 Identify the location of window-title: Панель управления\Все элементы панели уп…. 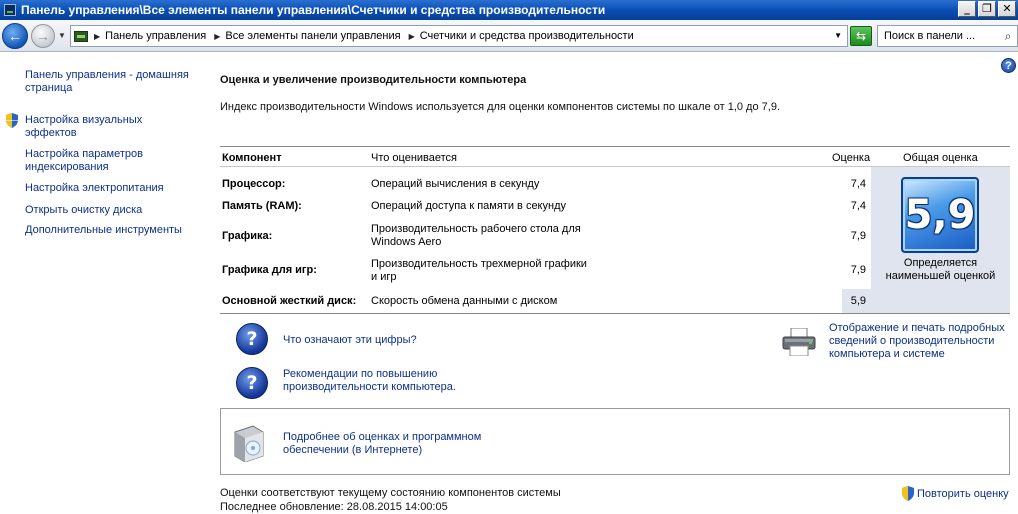
(313, 10).